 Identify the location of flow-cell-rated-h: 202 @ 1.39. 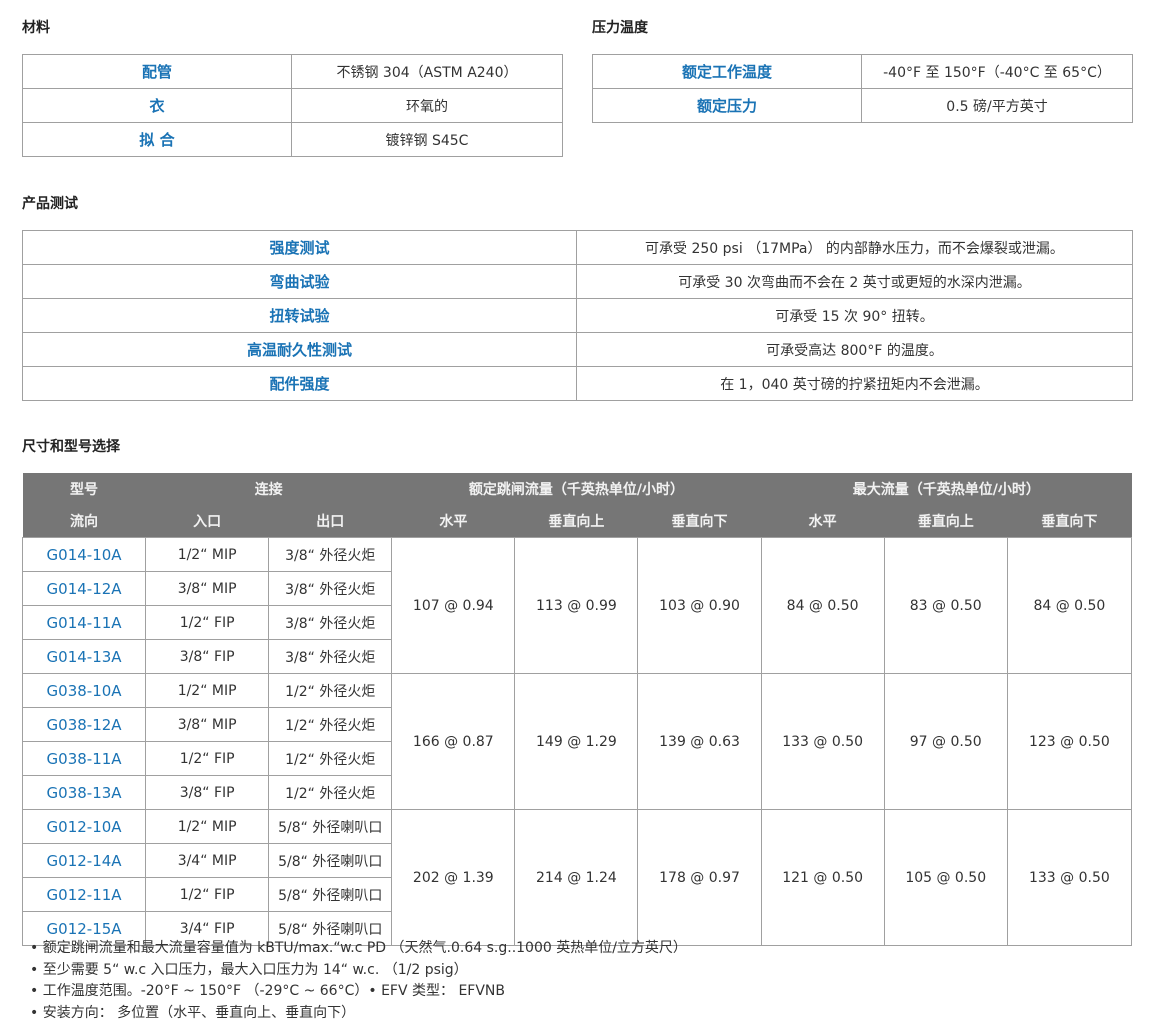
(453, 877).